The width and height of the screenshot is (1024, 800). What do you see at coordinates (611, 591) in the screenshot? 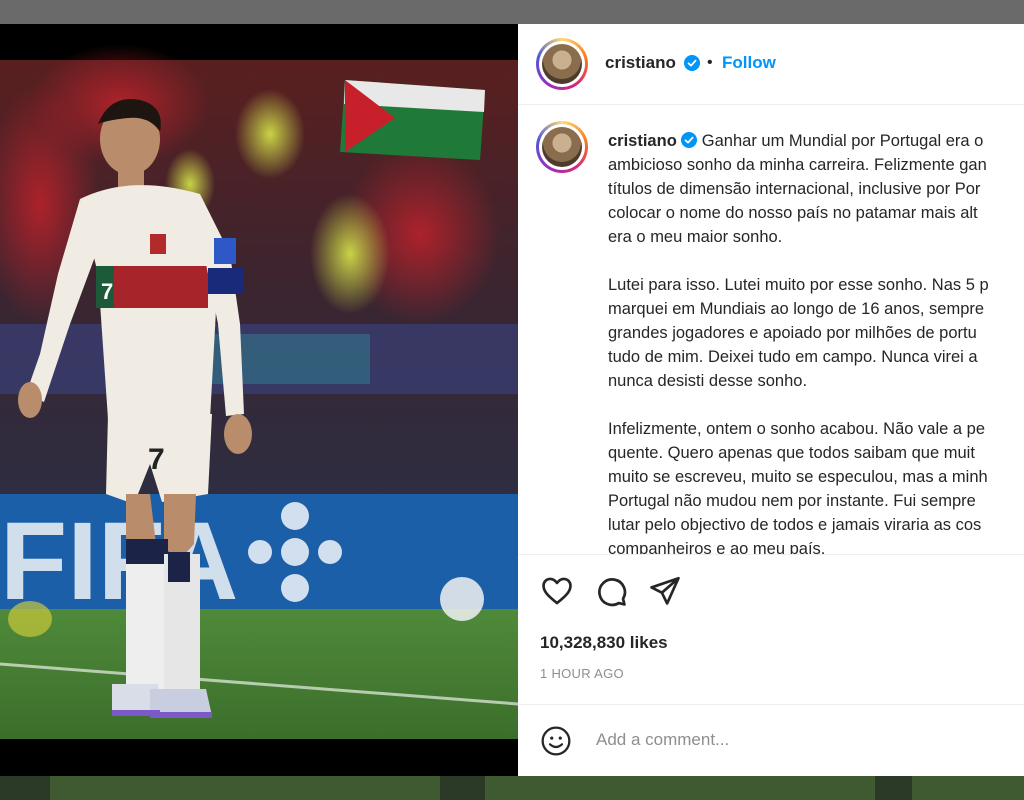
I see `comment-icon` at bounding box center [611, 591].